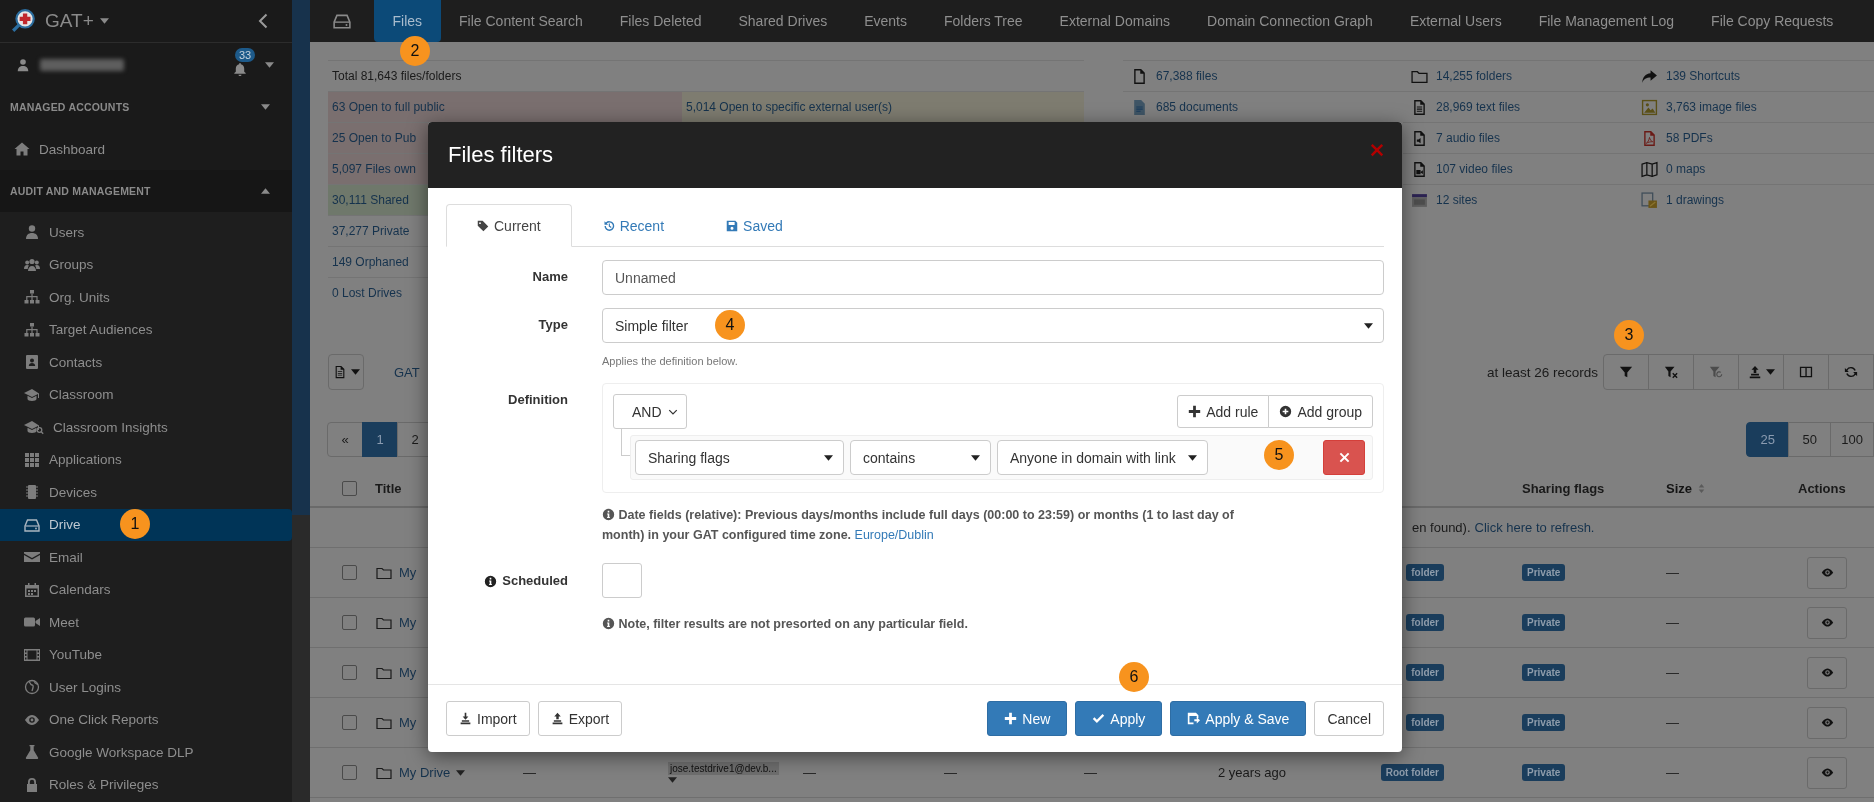 The image size is (1874, 802). Describe the element at coordinates (1027, 718) in the screenshot. I see `new-button: New` at that location.